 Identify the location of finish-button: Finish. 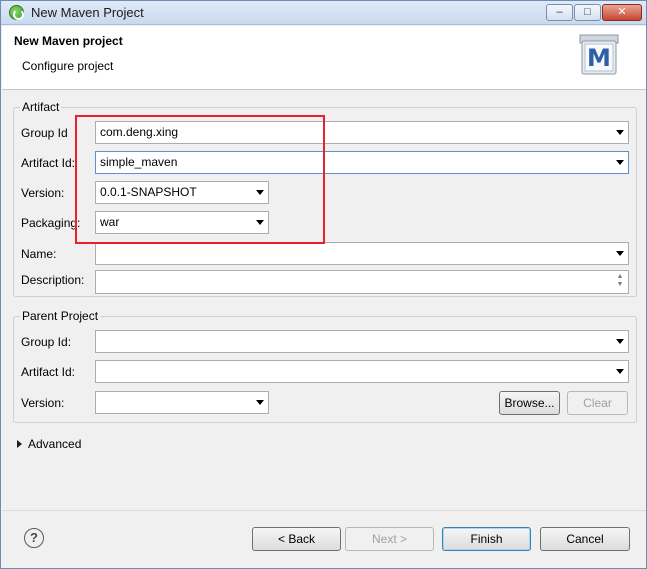
(486, 539).